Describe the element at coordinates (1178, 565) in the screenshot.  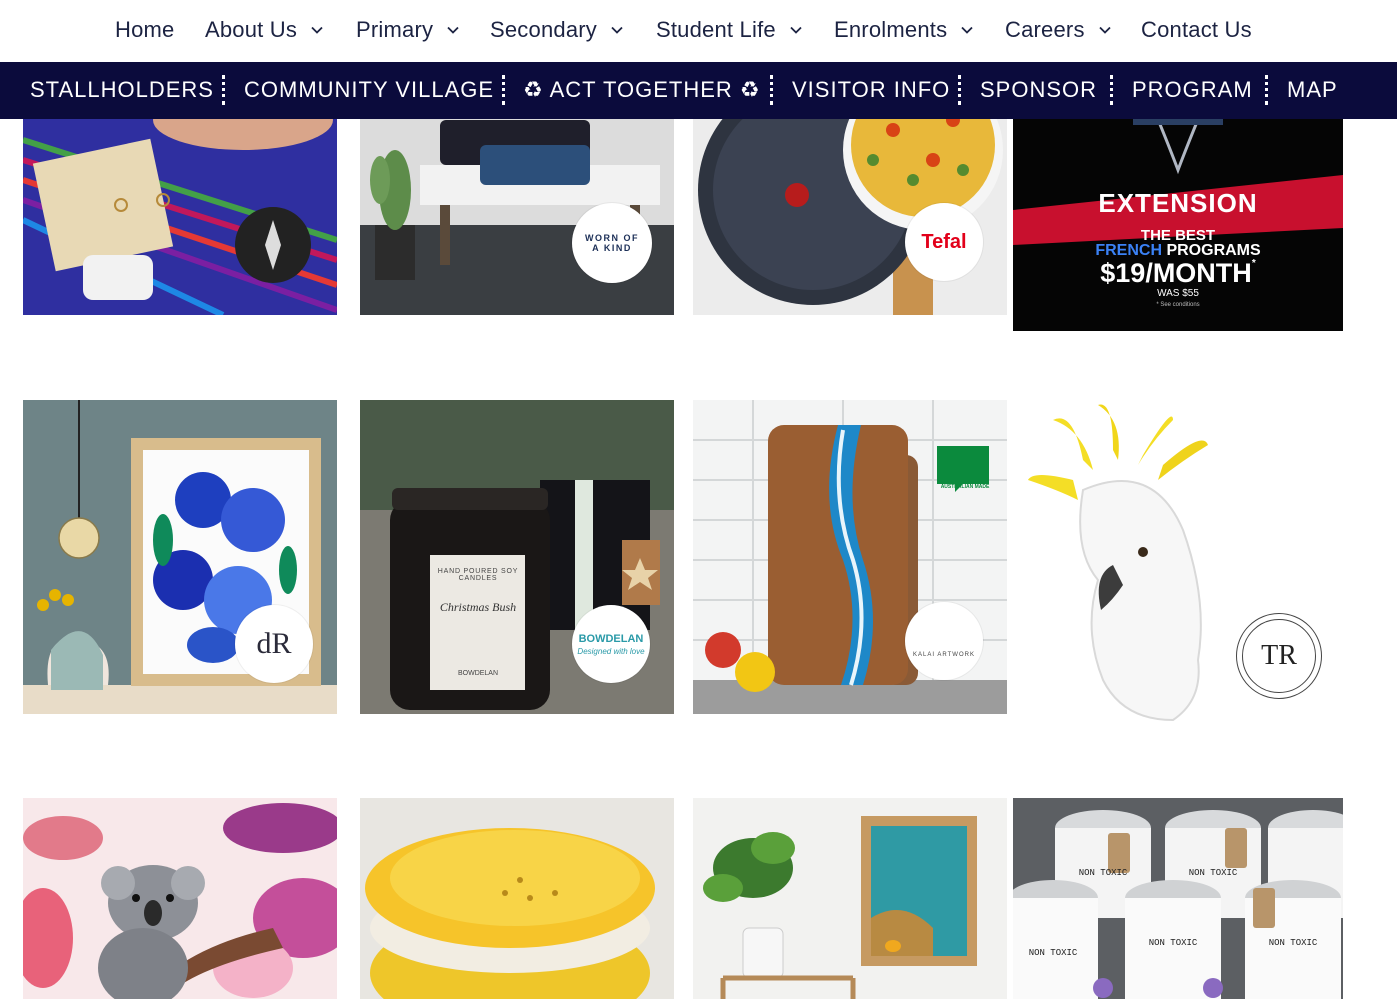
I see `tiffanie-rundle-image: TR` at that location.